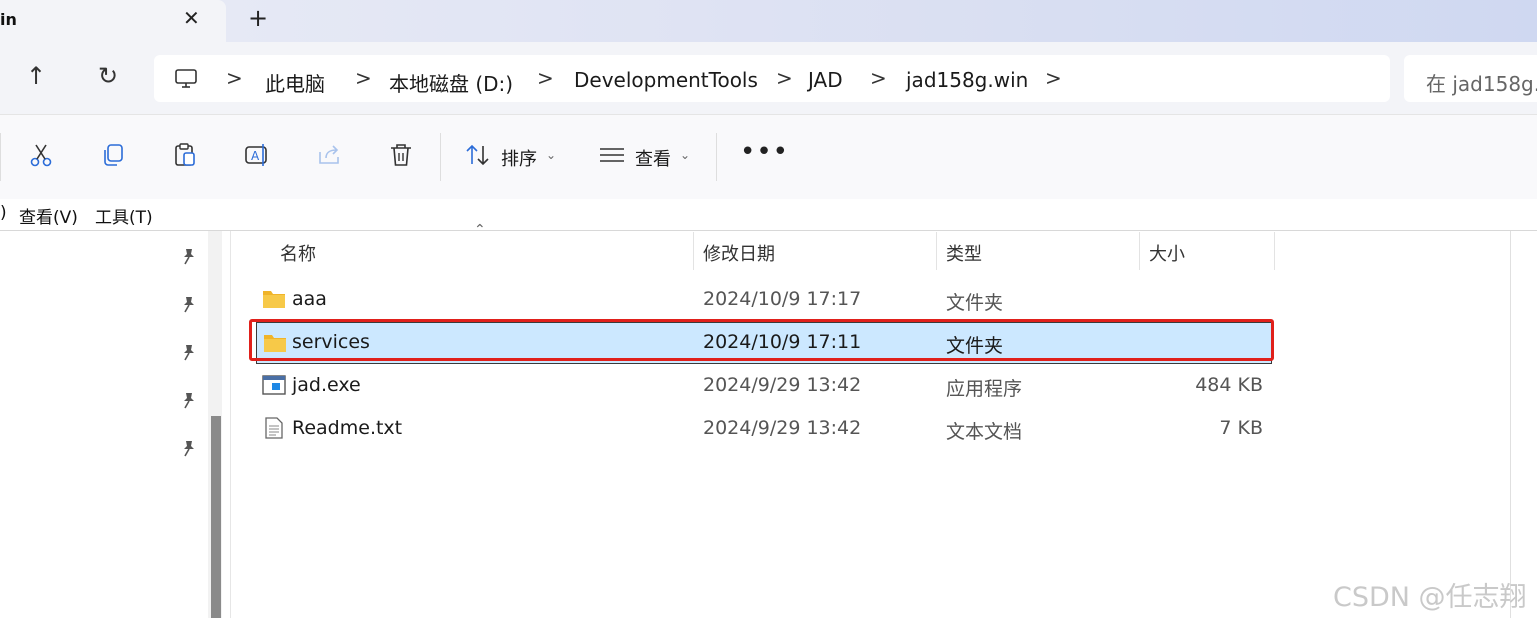  What do you see at coordinates (298, 253) in the screenshot?
I see `column-header-name: 名称` at bounding box center [298, 253].